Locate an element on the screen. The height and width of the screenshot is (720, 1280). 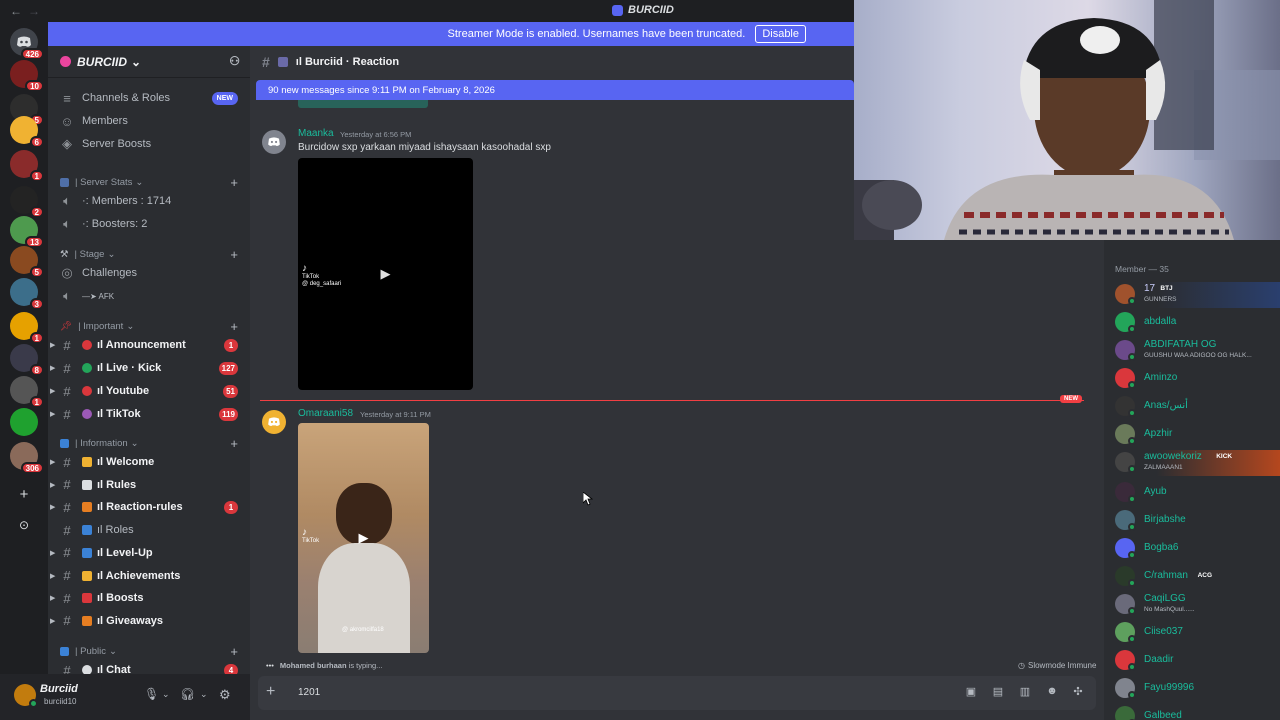
forward-icon: → is located at coordinates (34, 11).